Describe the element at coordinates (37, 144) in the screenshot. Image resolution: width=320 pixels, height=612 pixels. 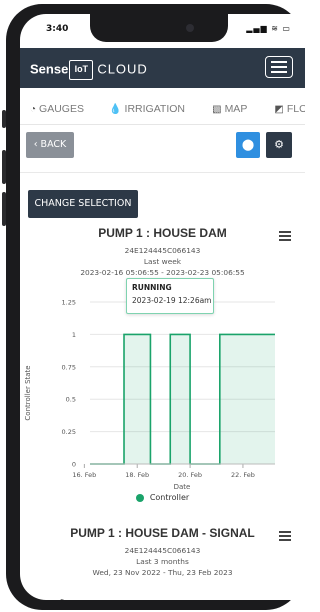
I see `chevron-left-icon: ‹` at that location.